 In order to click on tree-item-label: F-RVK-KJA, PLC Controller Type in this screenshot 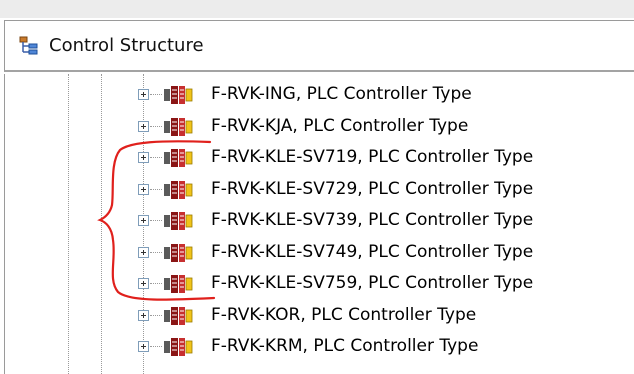, I will do `click(339, 126)`.